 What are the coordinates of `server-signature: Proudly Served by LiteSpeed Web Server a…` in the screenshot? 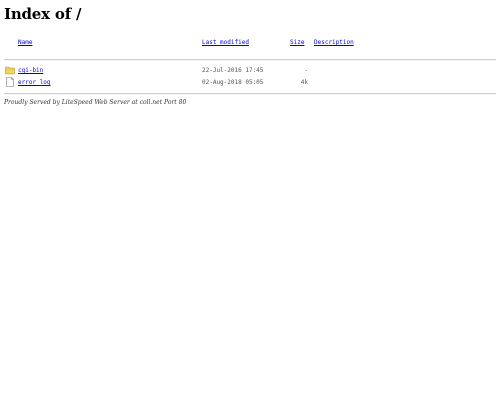 It's located at (95, 102).